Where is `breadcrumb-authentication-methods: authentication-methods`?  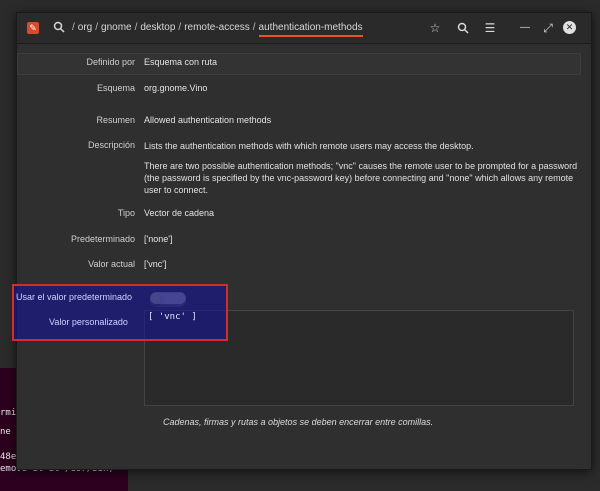
breadcrumb-authentication-methods: authentication-methods is located at coordinates (310, 29).